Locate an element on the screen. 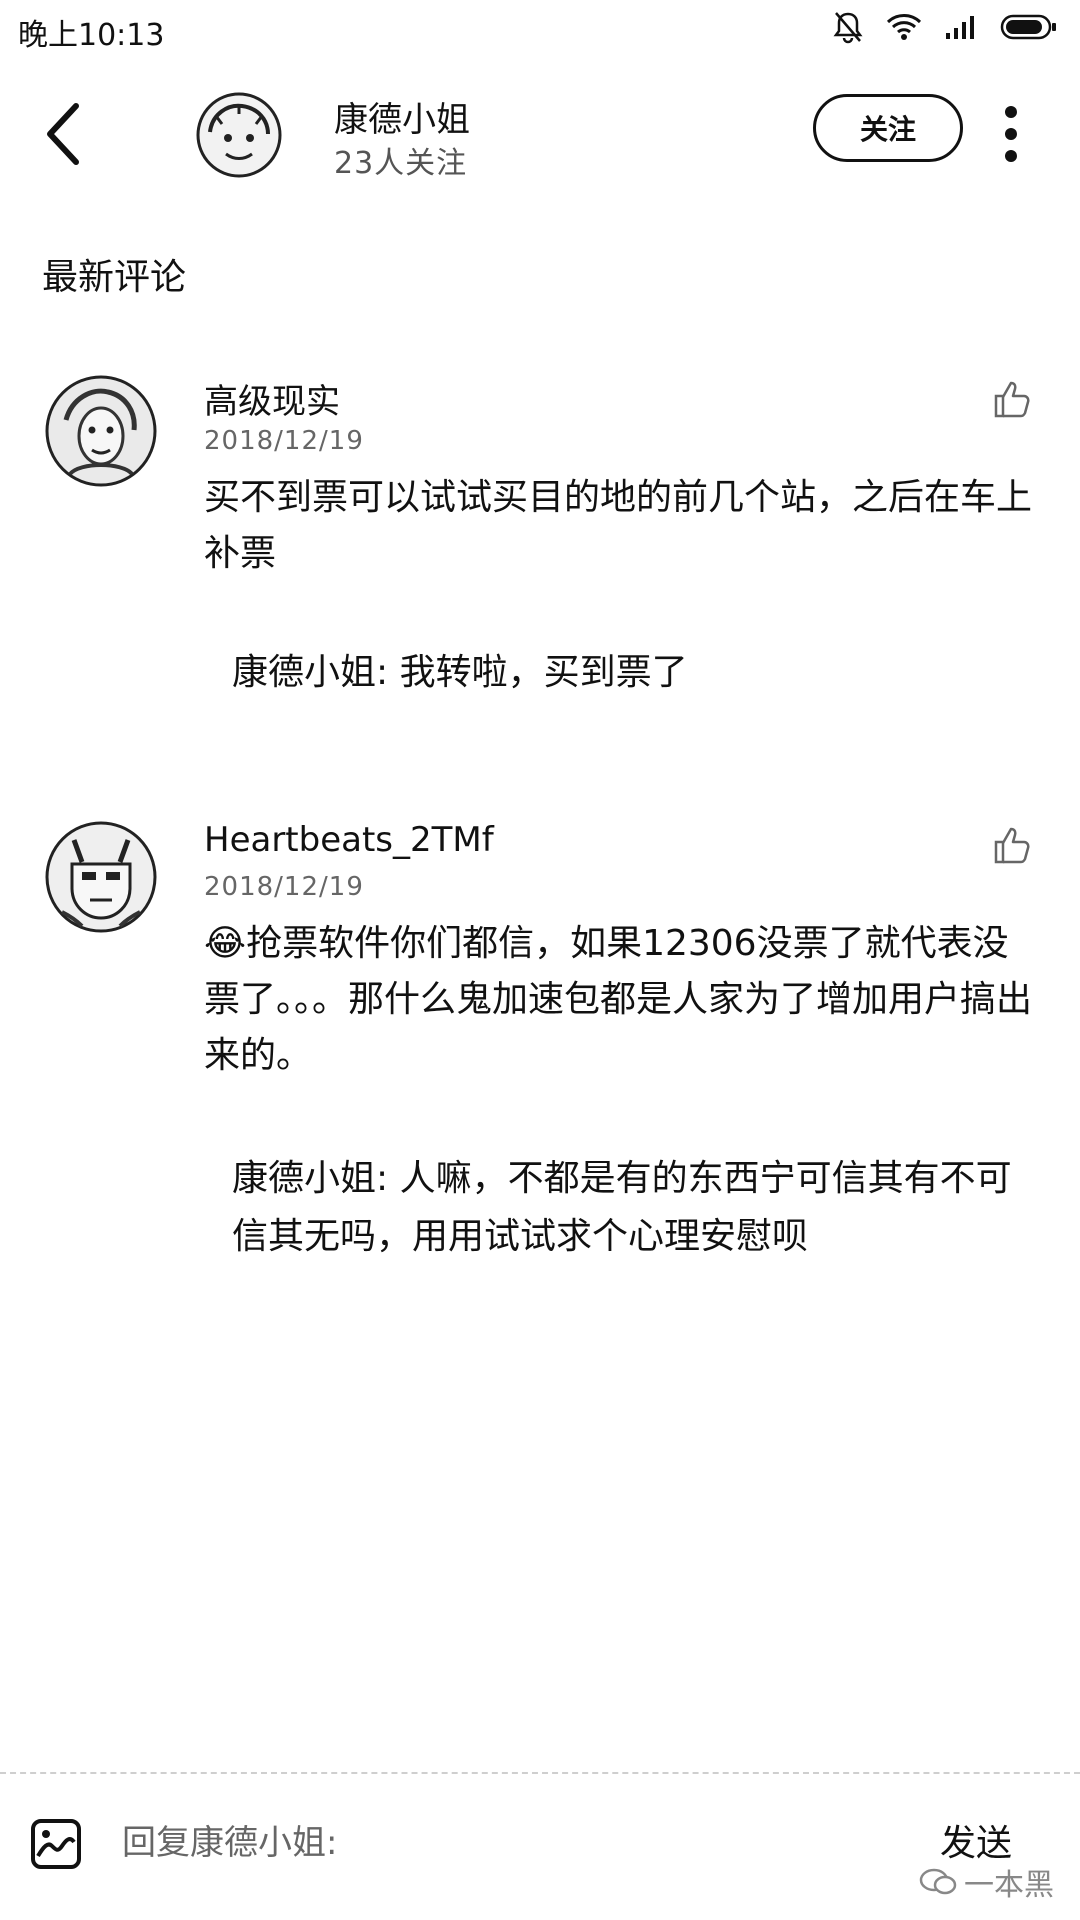  commenter-name: Heartbeats_2TMf is located at coordinates (349, 840).